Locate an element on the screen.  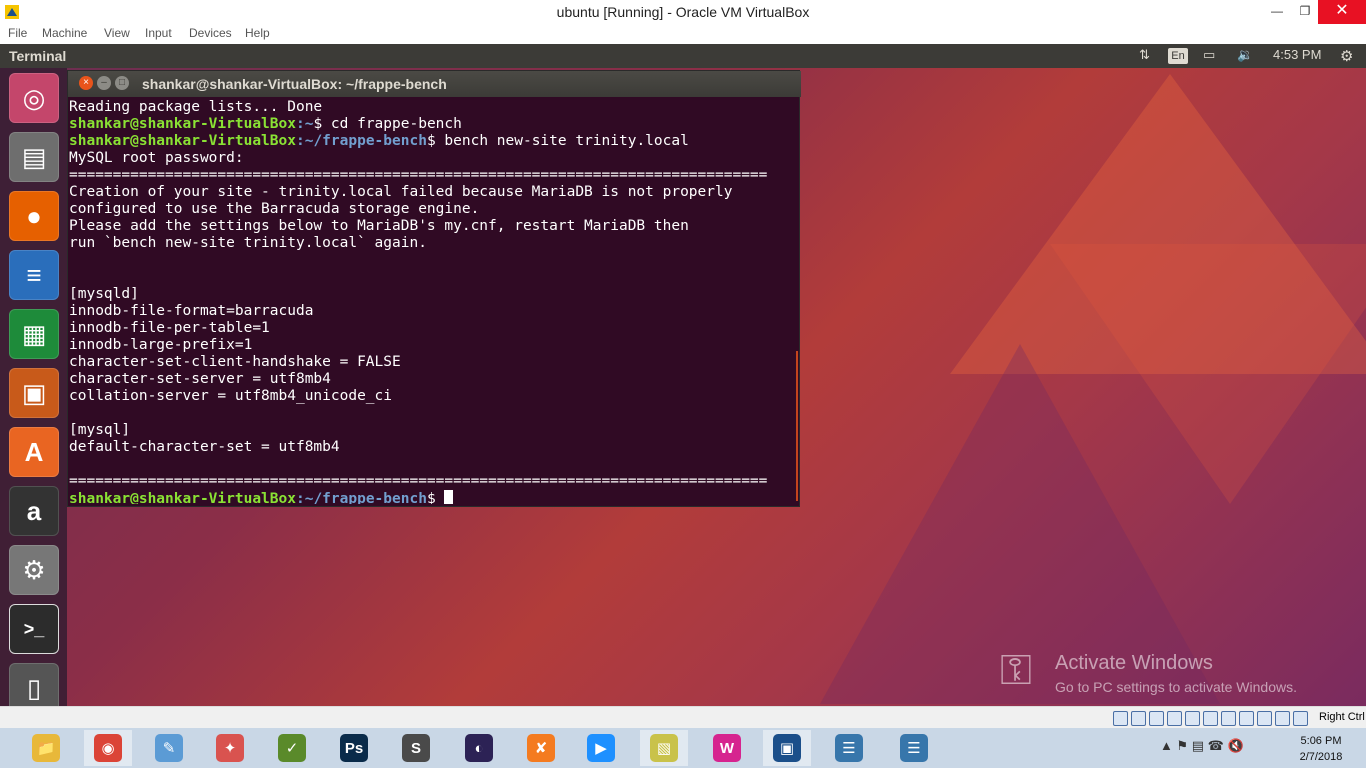
optical-drive-icon is located at coordinates (1138, 718).